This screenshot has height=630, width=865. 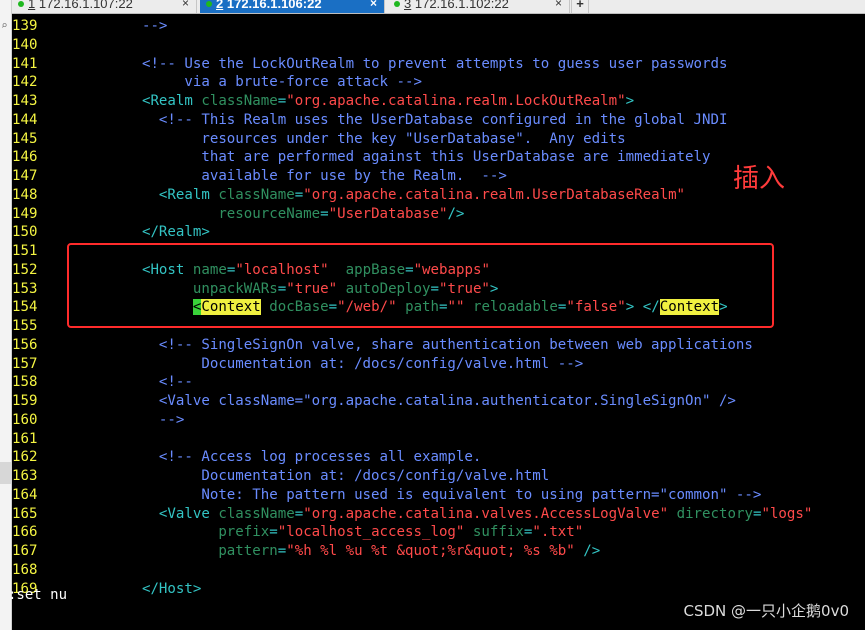 I want to click on search-icon: ⌕, so click(x=4, y=25).